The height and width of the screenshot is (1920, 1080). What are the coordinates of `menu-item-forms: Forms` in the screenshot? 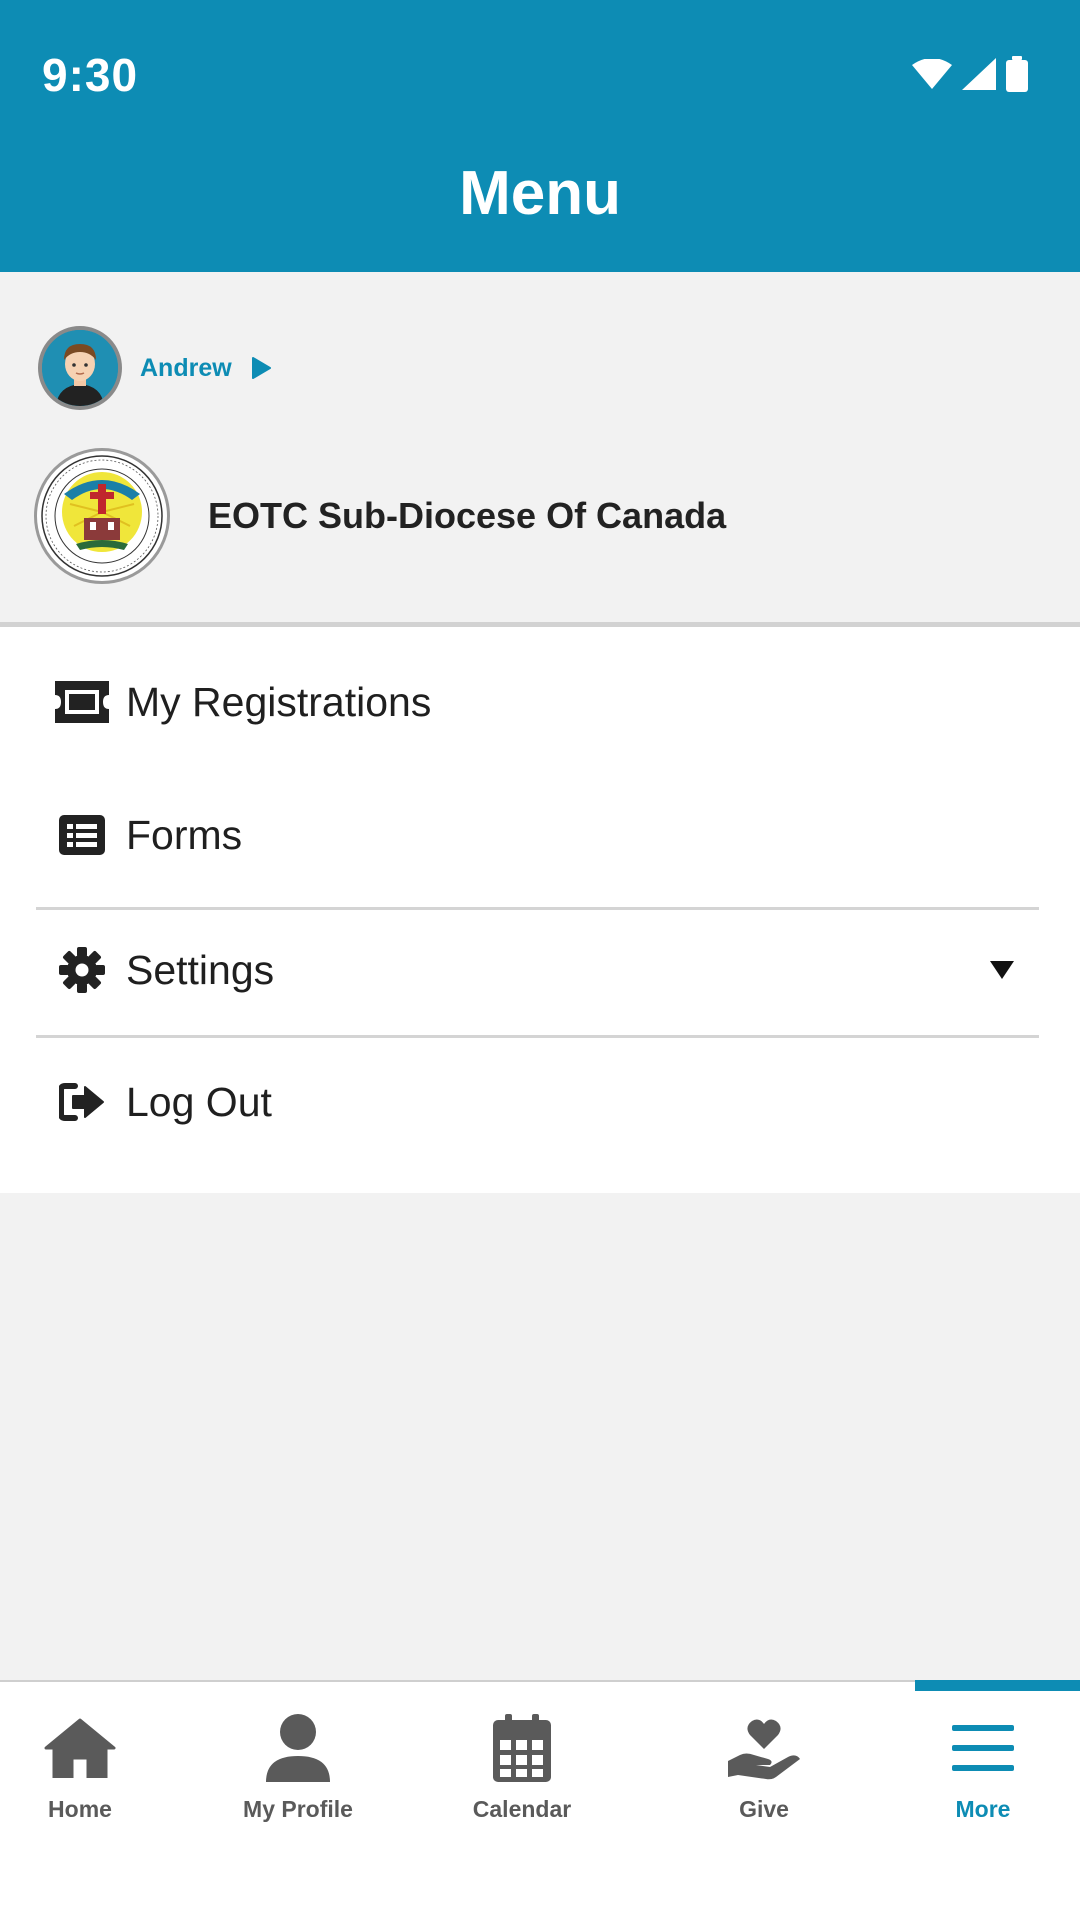 It's located at (540, 835).